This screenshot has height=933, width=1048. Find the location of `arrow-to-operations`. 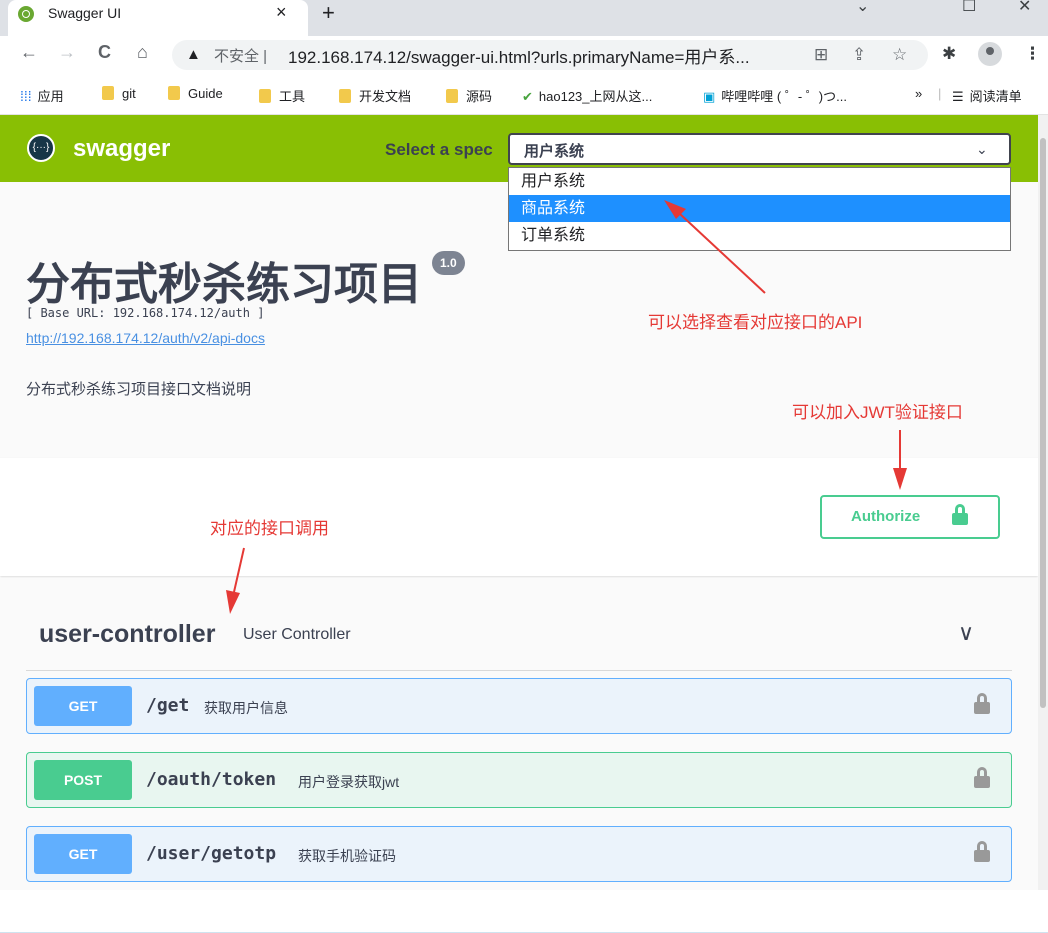

arrow-to-operations is located at coordinates (235, 580).